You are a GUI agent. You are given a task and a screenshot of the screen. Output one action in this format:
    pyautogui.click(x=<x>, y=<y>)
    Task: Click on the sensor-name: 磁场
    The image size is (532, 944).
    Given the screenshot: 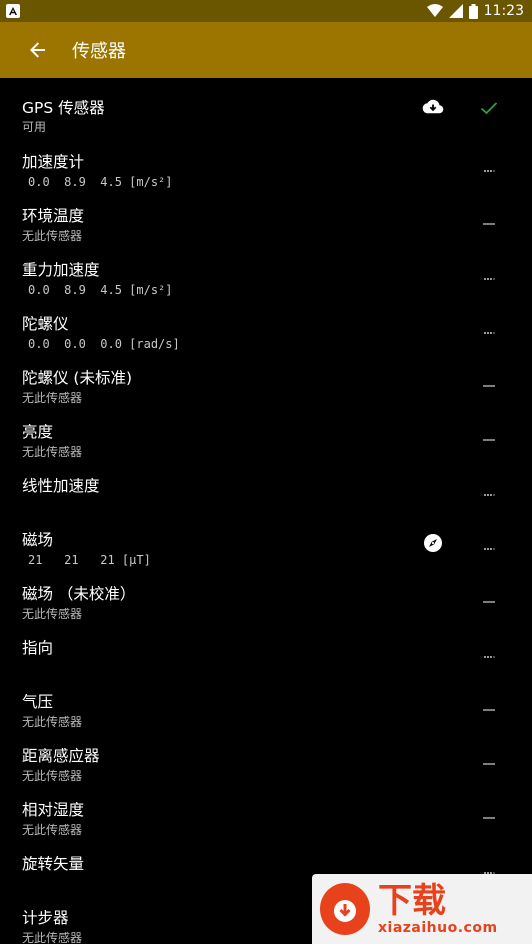 What is the action you would take?
    pyautogui.click(x=38, y=540)
    